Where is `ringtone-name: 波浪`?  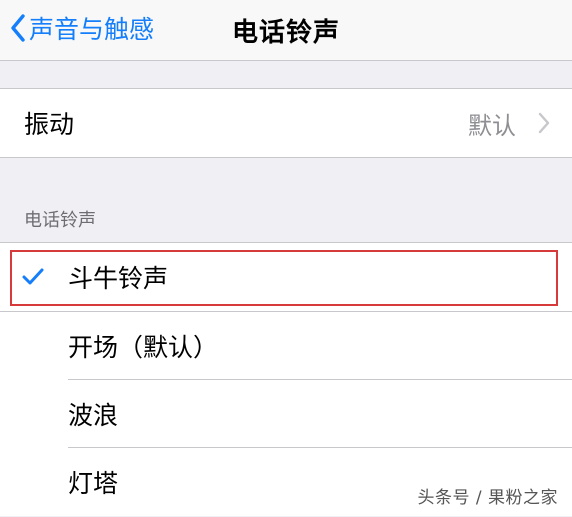
ringtone-name: 波浪 is located at coordinates (93, 415).